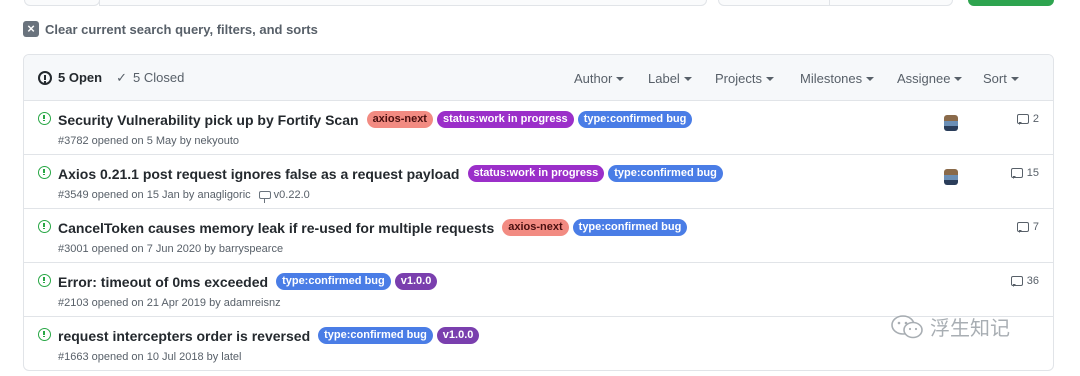 The image size is (1080, 376). What do you see at coordinates (970, 329) in the screenshot?
I see `watermark-text: 浮生知记` at bounding box center [970, 329].